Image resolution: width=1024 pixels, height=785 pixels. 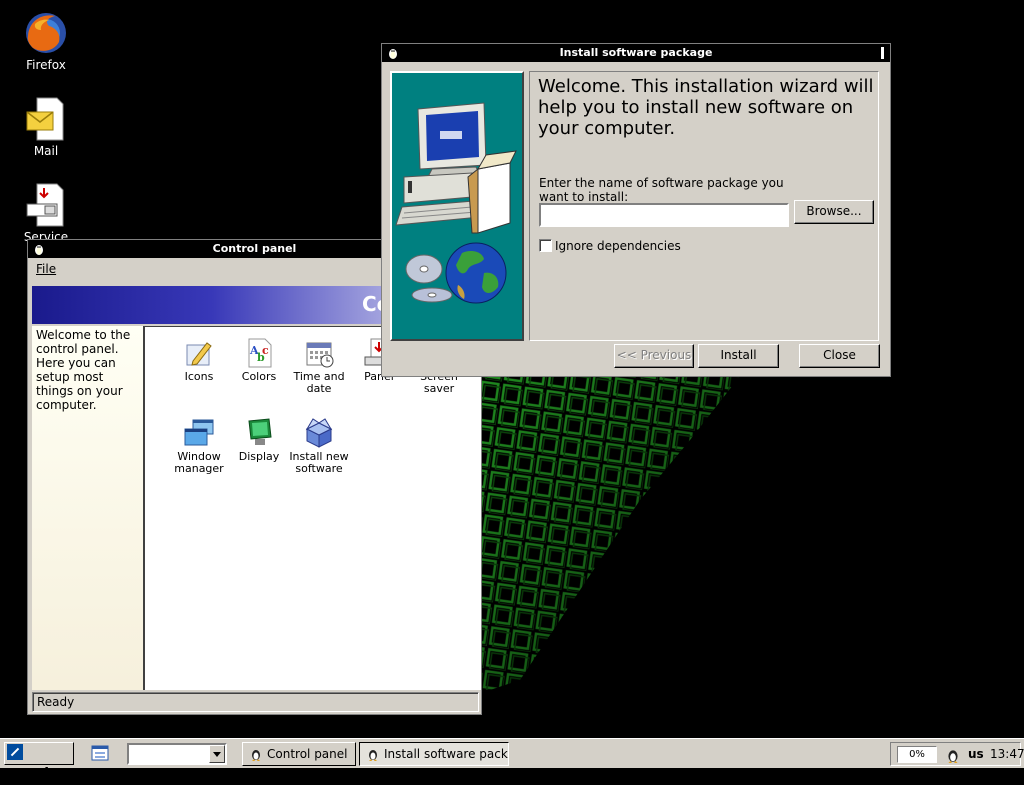 What do you see at coordinates (320, 355) in the screenshot?
I see `calendar-icon` at bounding box center [320, 355].